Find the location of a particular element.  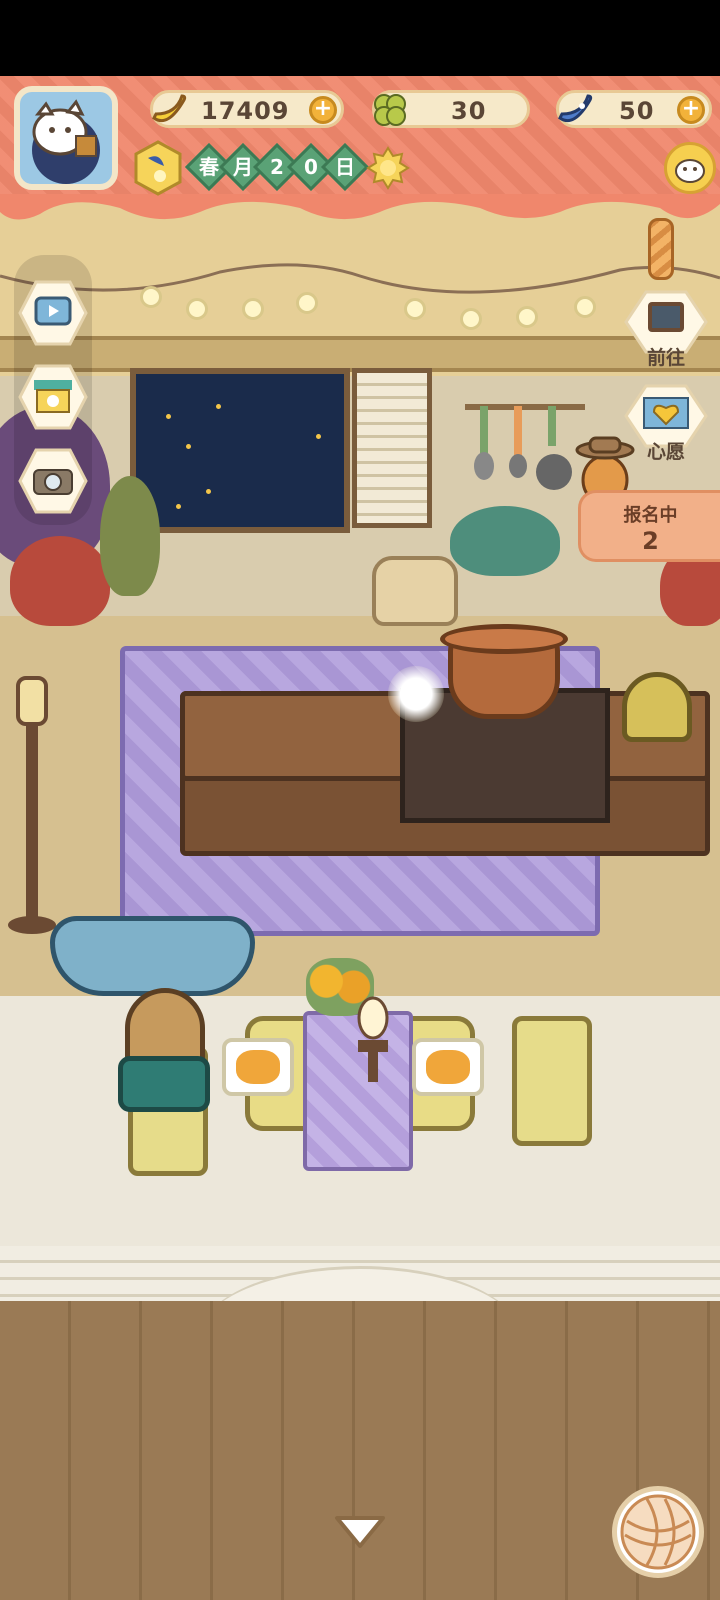

go-button: 前往 is located at coordinates (666, 330).